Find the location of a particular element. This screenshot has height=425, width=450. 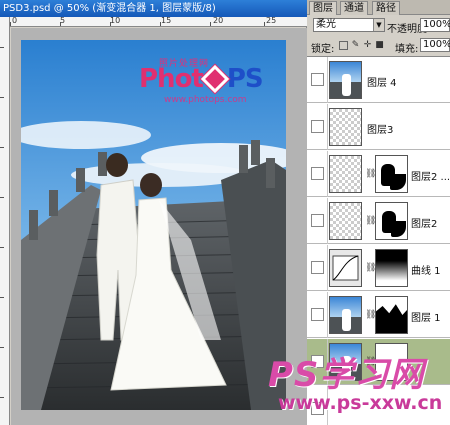

watermark-url: www.ps-xxw.cn is located at coordinates (360, 403).